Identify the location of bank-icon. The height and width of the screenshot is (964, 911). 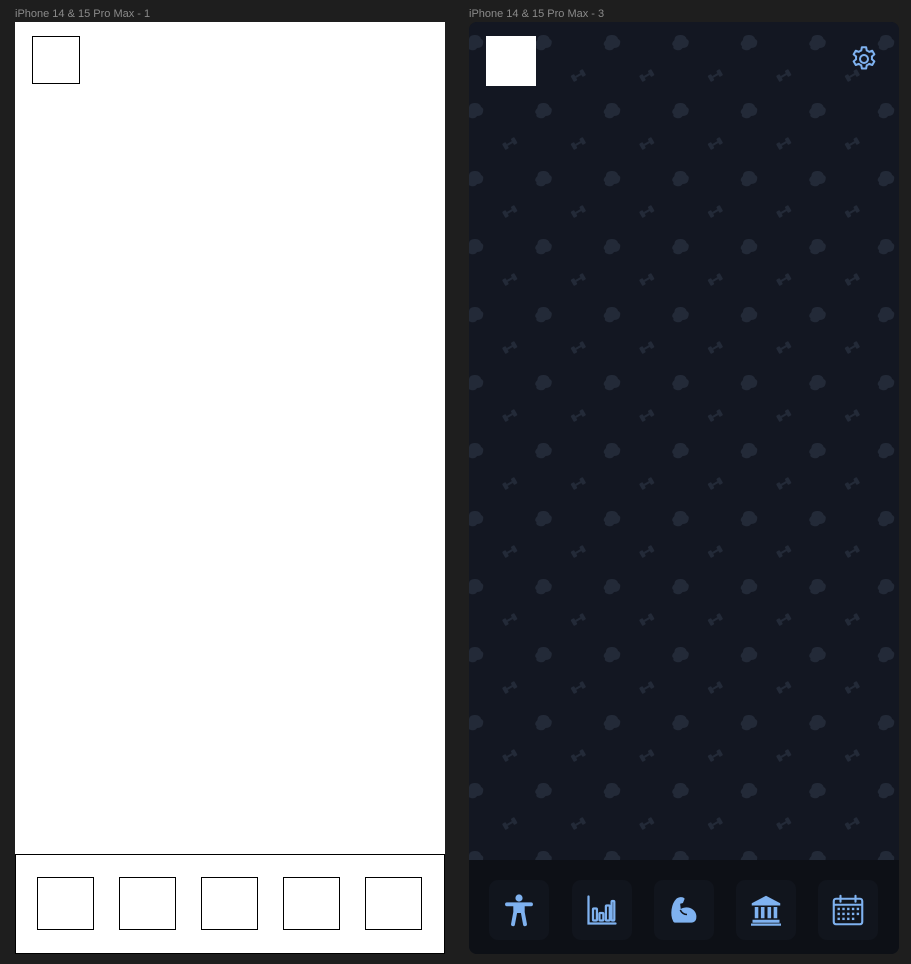
(766, 910).